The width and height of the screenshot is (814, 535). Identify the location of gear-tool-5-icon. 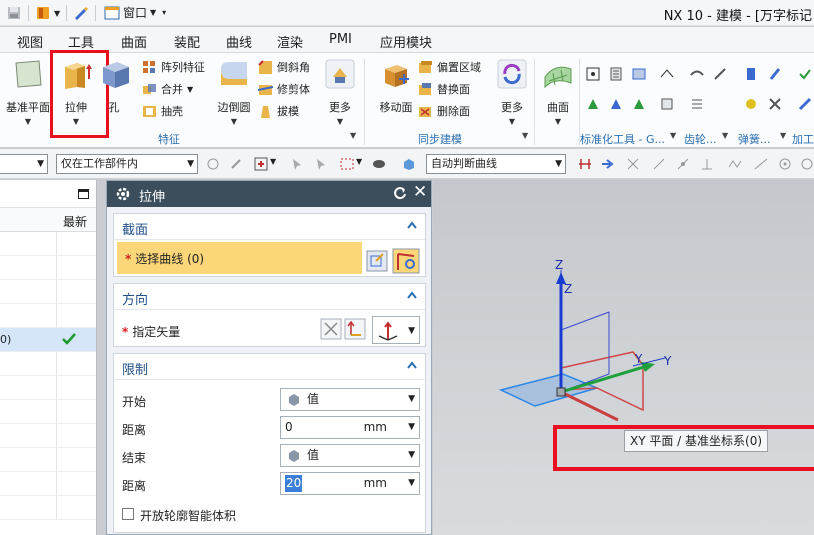
(697, 104).